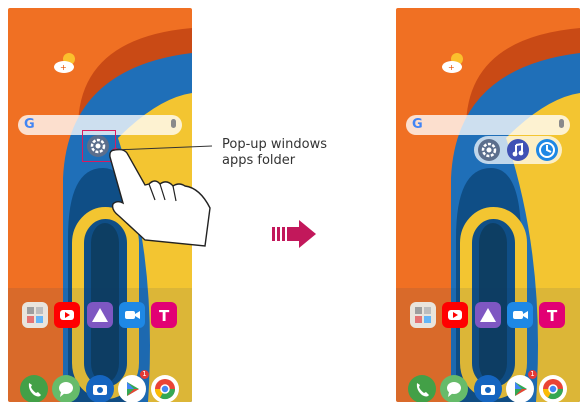 The image size is (584, 410). I want to click on callout-label: Pop-up windows apps folder, so click(297, 153).